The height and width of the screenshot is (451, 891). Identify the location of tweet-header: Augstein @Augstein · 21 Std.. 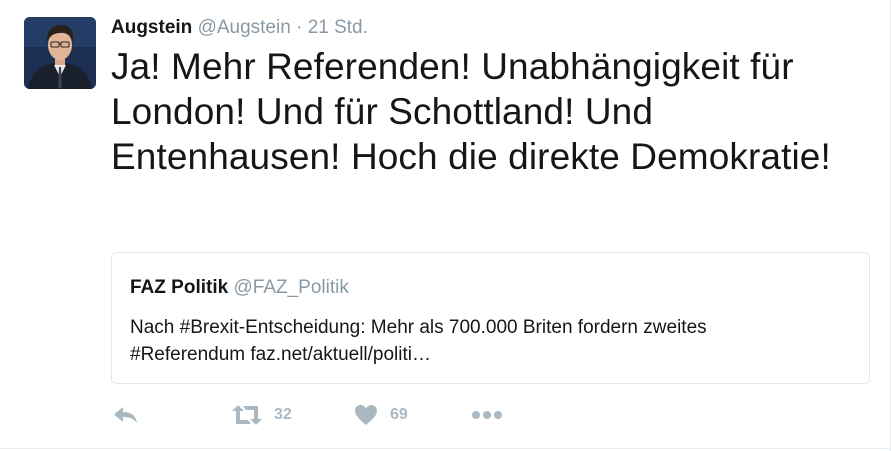
(239, 28).